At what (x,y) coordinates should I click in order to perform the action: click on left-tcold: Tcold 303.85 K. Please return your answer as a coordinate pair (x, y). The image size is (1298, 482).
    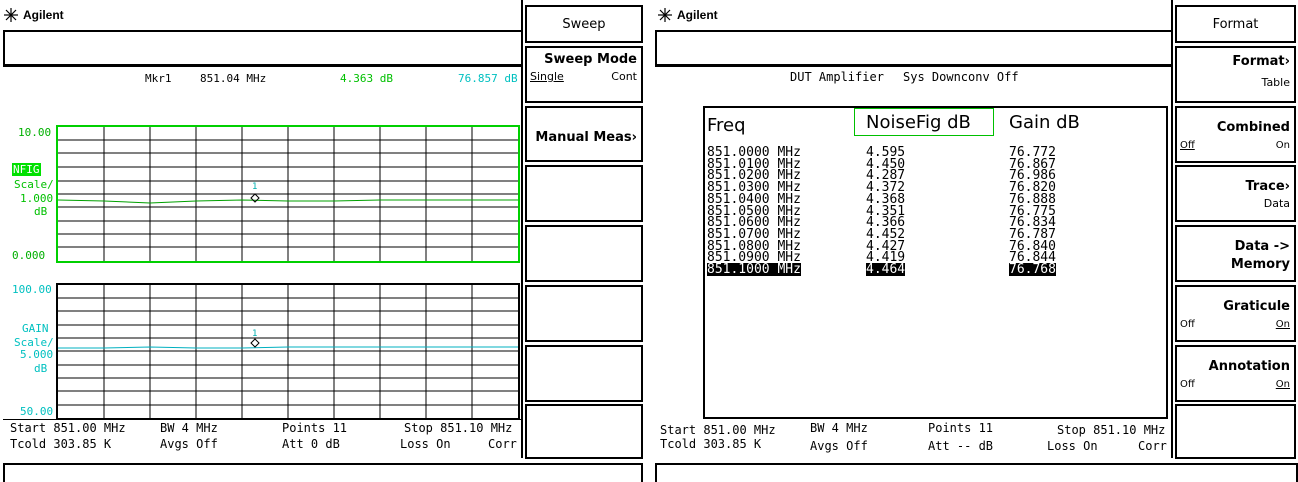
    Looking at the image, I should click on (61, 444).